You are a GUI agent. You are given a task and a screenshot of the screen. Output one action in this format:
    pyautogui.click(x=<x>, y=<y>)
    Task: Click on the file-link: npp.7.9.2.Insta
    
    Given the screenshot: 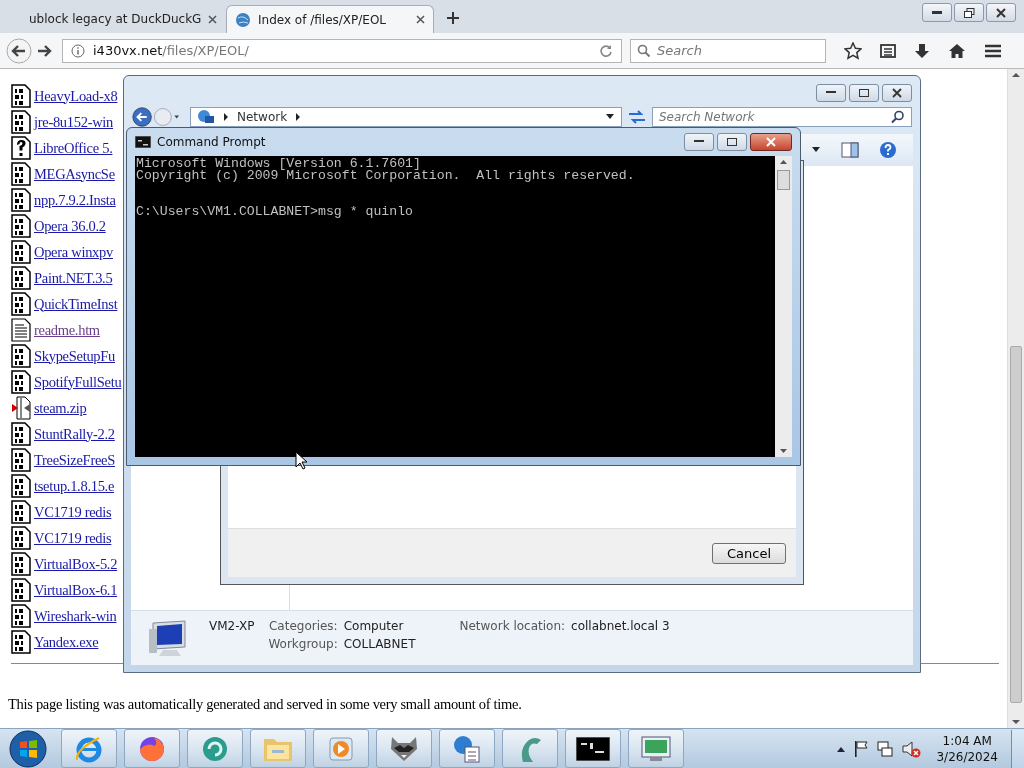 What is the action you would take?
    pyautogui.click(x=75, y=200)
    